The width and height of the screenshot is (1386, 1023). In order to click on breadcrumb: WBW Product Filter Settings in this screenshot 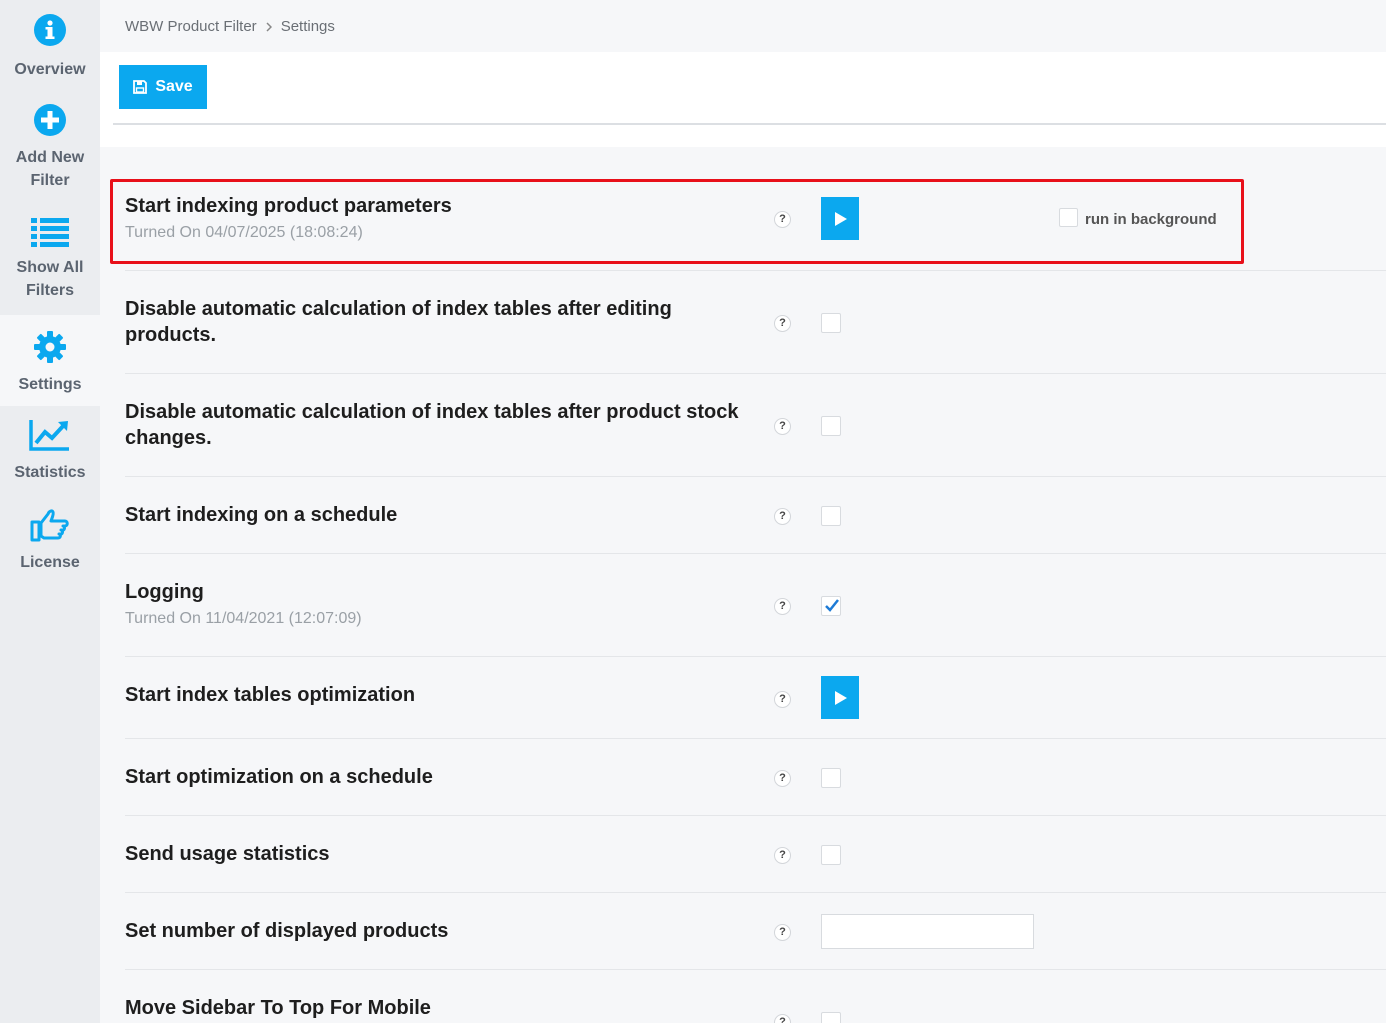, I will do `click(230, 26)`.